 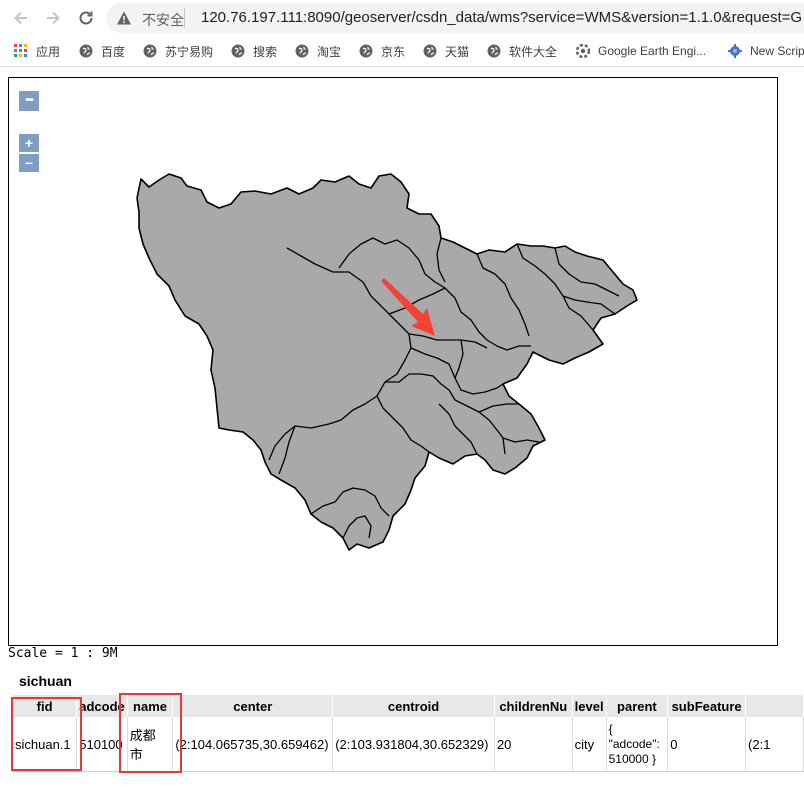 What do you see at coordinates (589, 744) in the screenshot?
I see `cell-level: city` at bounding box center [589, 744].